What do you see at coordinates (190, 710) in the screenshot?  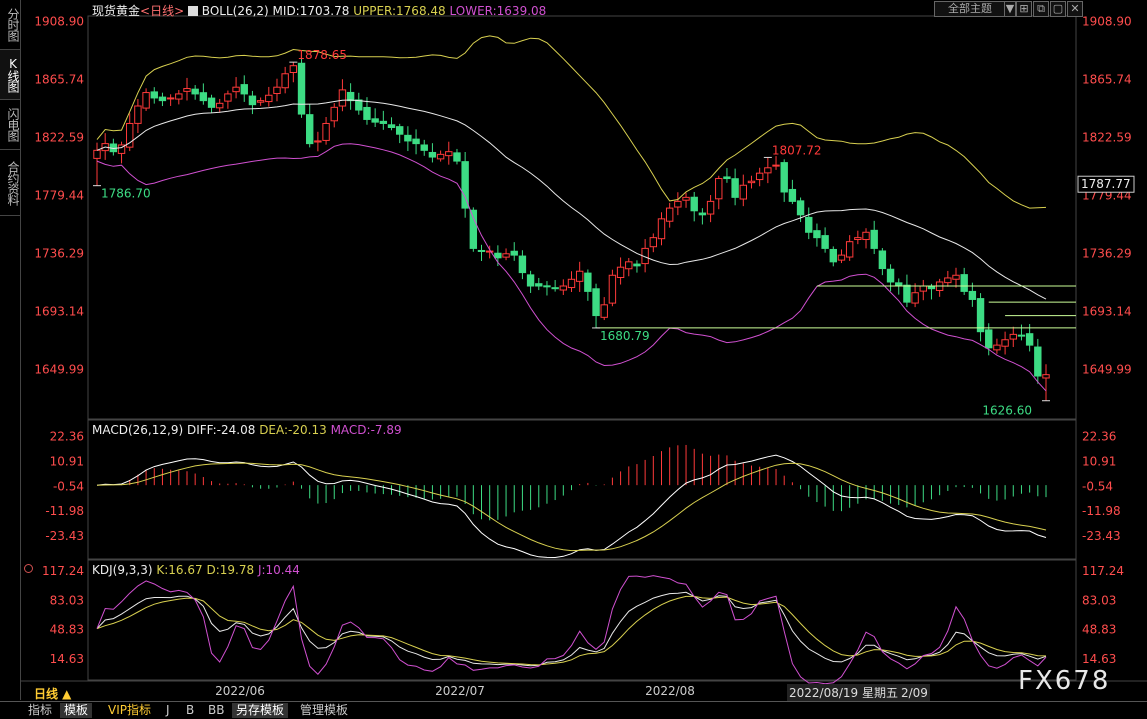 I see `tab-b: B` at bounding box center [190, 710].